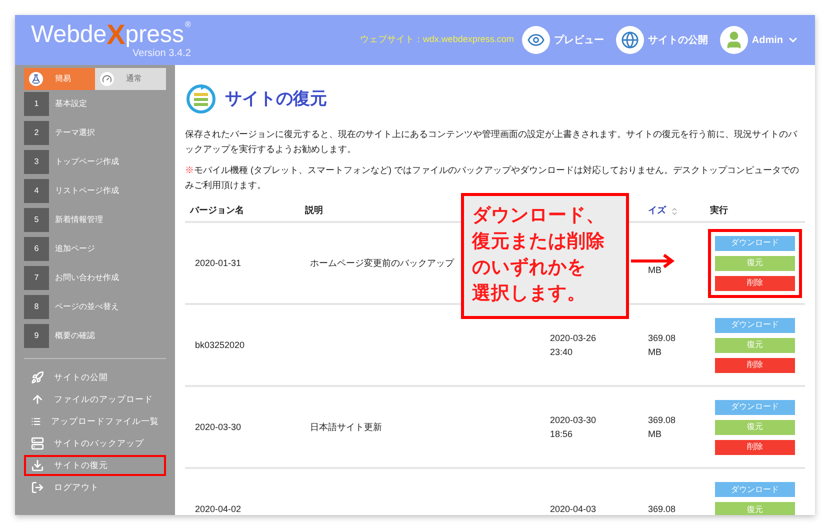 Image resolution: width=830 pixels, height=526 pixels. Describe the element at coordinates (755, 212) in the screenshot. I see `column-header: 実行` at that location.